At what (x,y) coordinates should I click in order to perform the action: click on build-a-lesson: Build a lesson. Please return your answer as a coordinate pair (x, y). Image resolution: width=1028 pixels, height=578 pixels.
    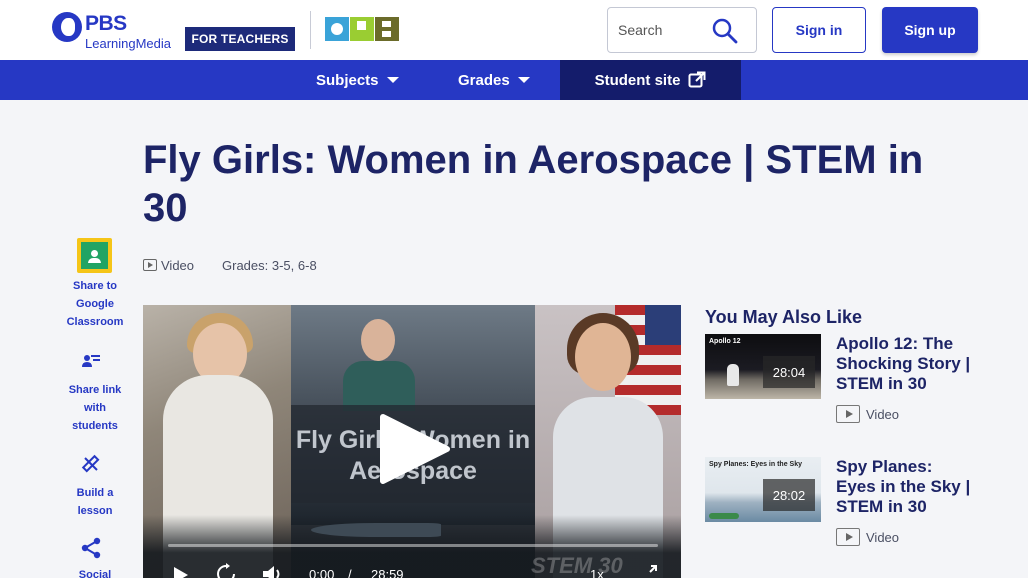
    Looking at the image, I should click on (95, 502).